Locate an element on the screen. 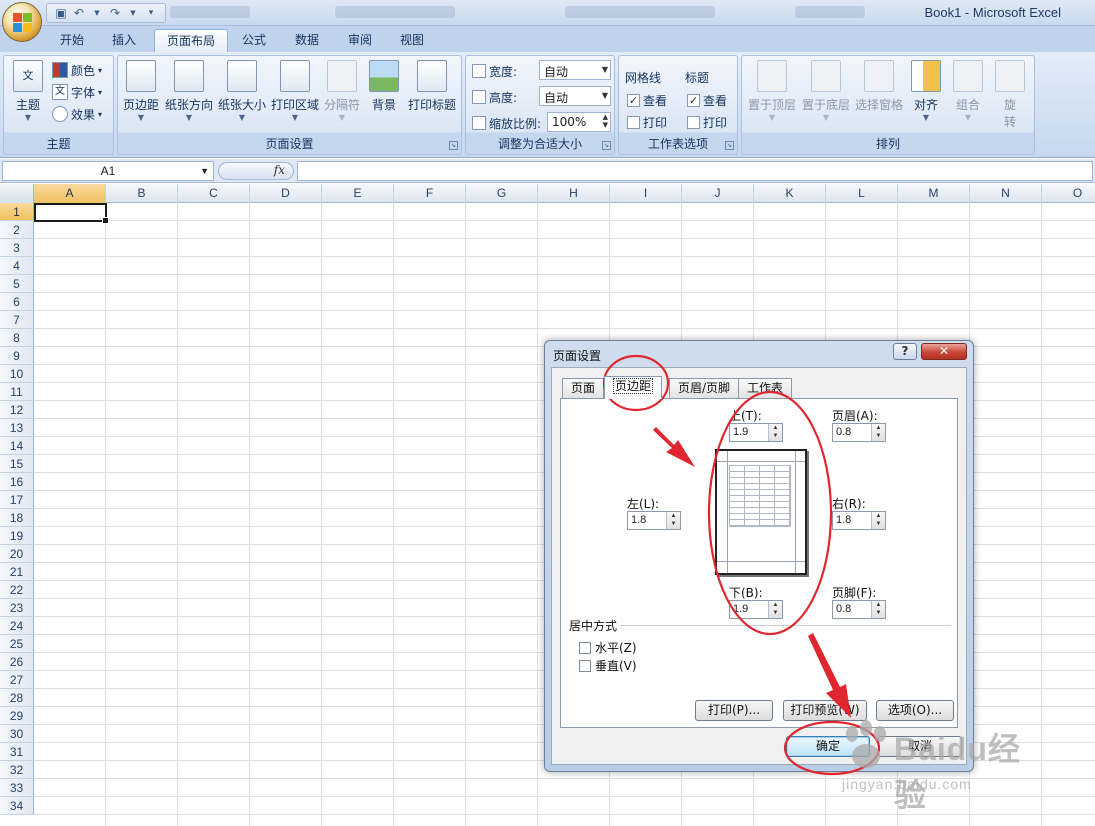  row-header: 6 is located at coordinates (17, 302).